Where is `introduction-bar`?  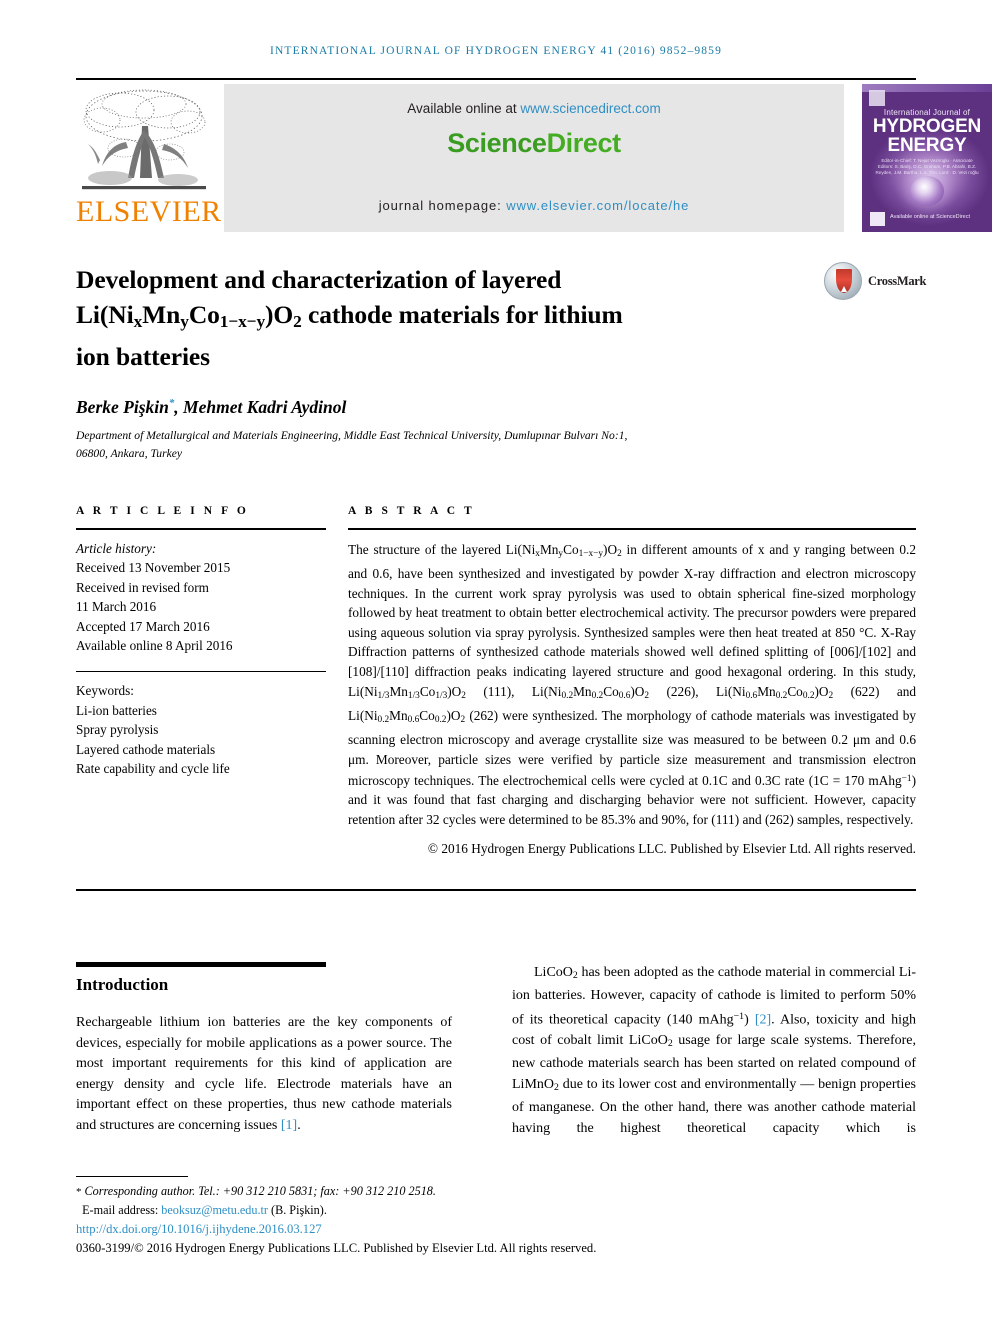 introduction-bar is located at coordinates (201, 964).